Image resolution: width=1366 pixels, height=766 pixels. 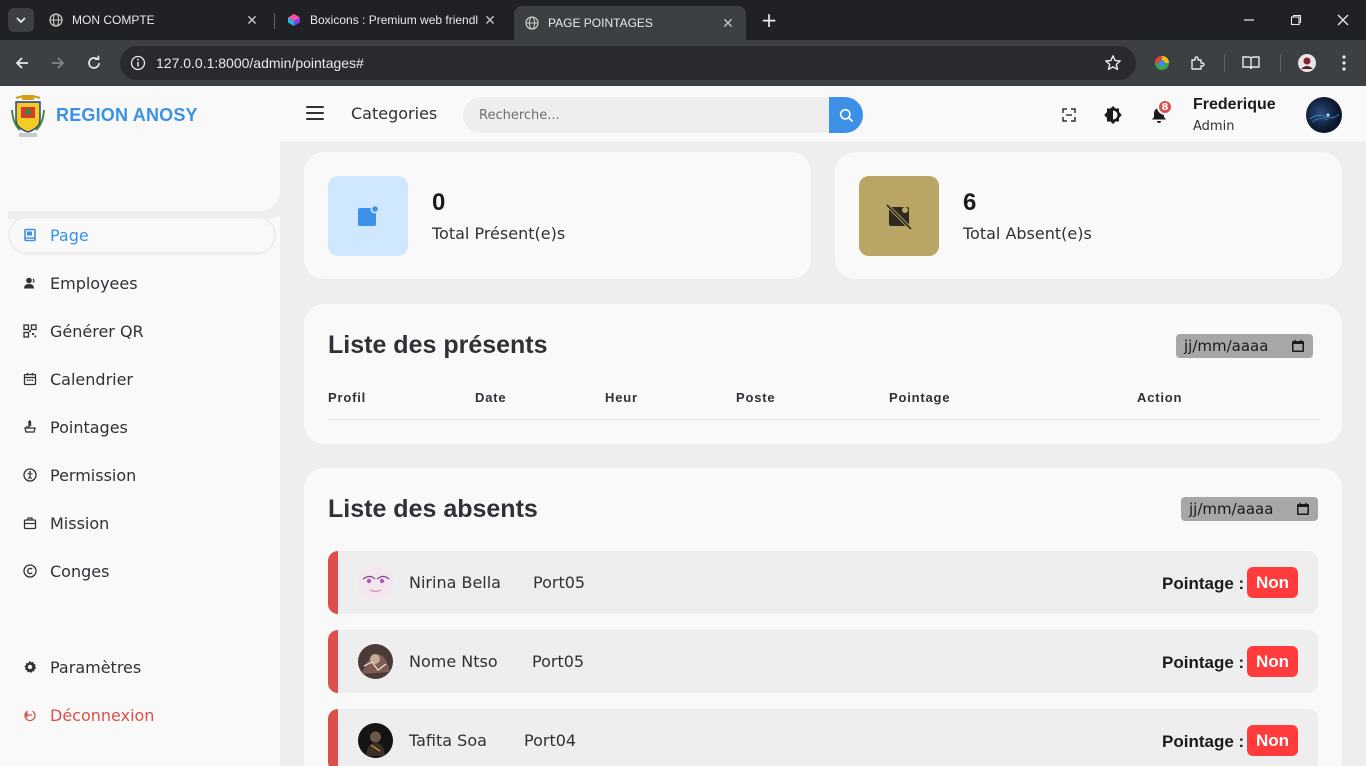 What do you see at coordinates (142, 571) in the screenshot?
I see `sidebar-item-conges: Conges` at bounding box center [142, 571].